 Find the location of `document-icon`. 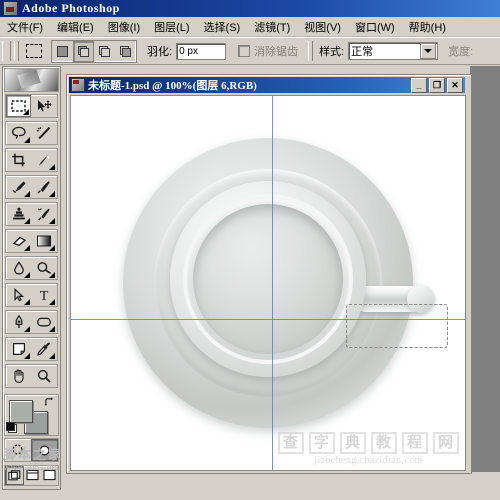

document-icon is located at coordinates (78, 85).